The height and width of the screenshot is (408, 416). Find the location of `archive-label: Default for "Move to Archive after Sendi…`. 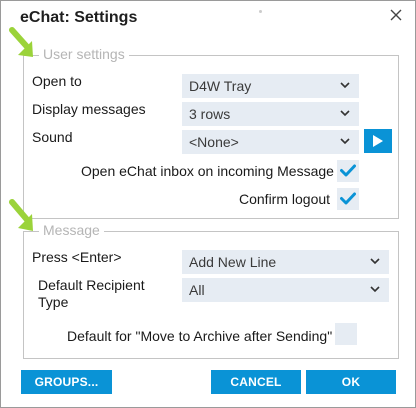

archive-label: Default for "Move to Archive after Sendi… is located at coordinates (200, 336).